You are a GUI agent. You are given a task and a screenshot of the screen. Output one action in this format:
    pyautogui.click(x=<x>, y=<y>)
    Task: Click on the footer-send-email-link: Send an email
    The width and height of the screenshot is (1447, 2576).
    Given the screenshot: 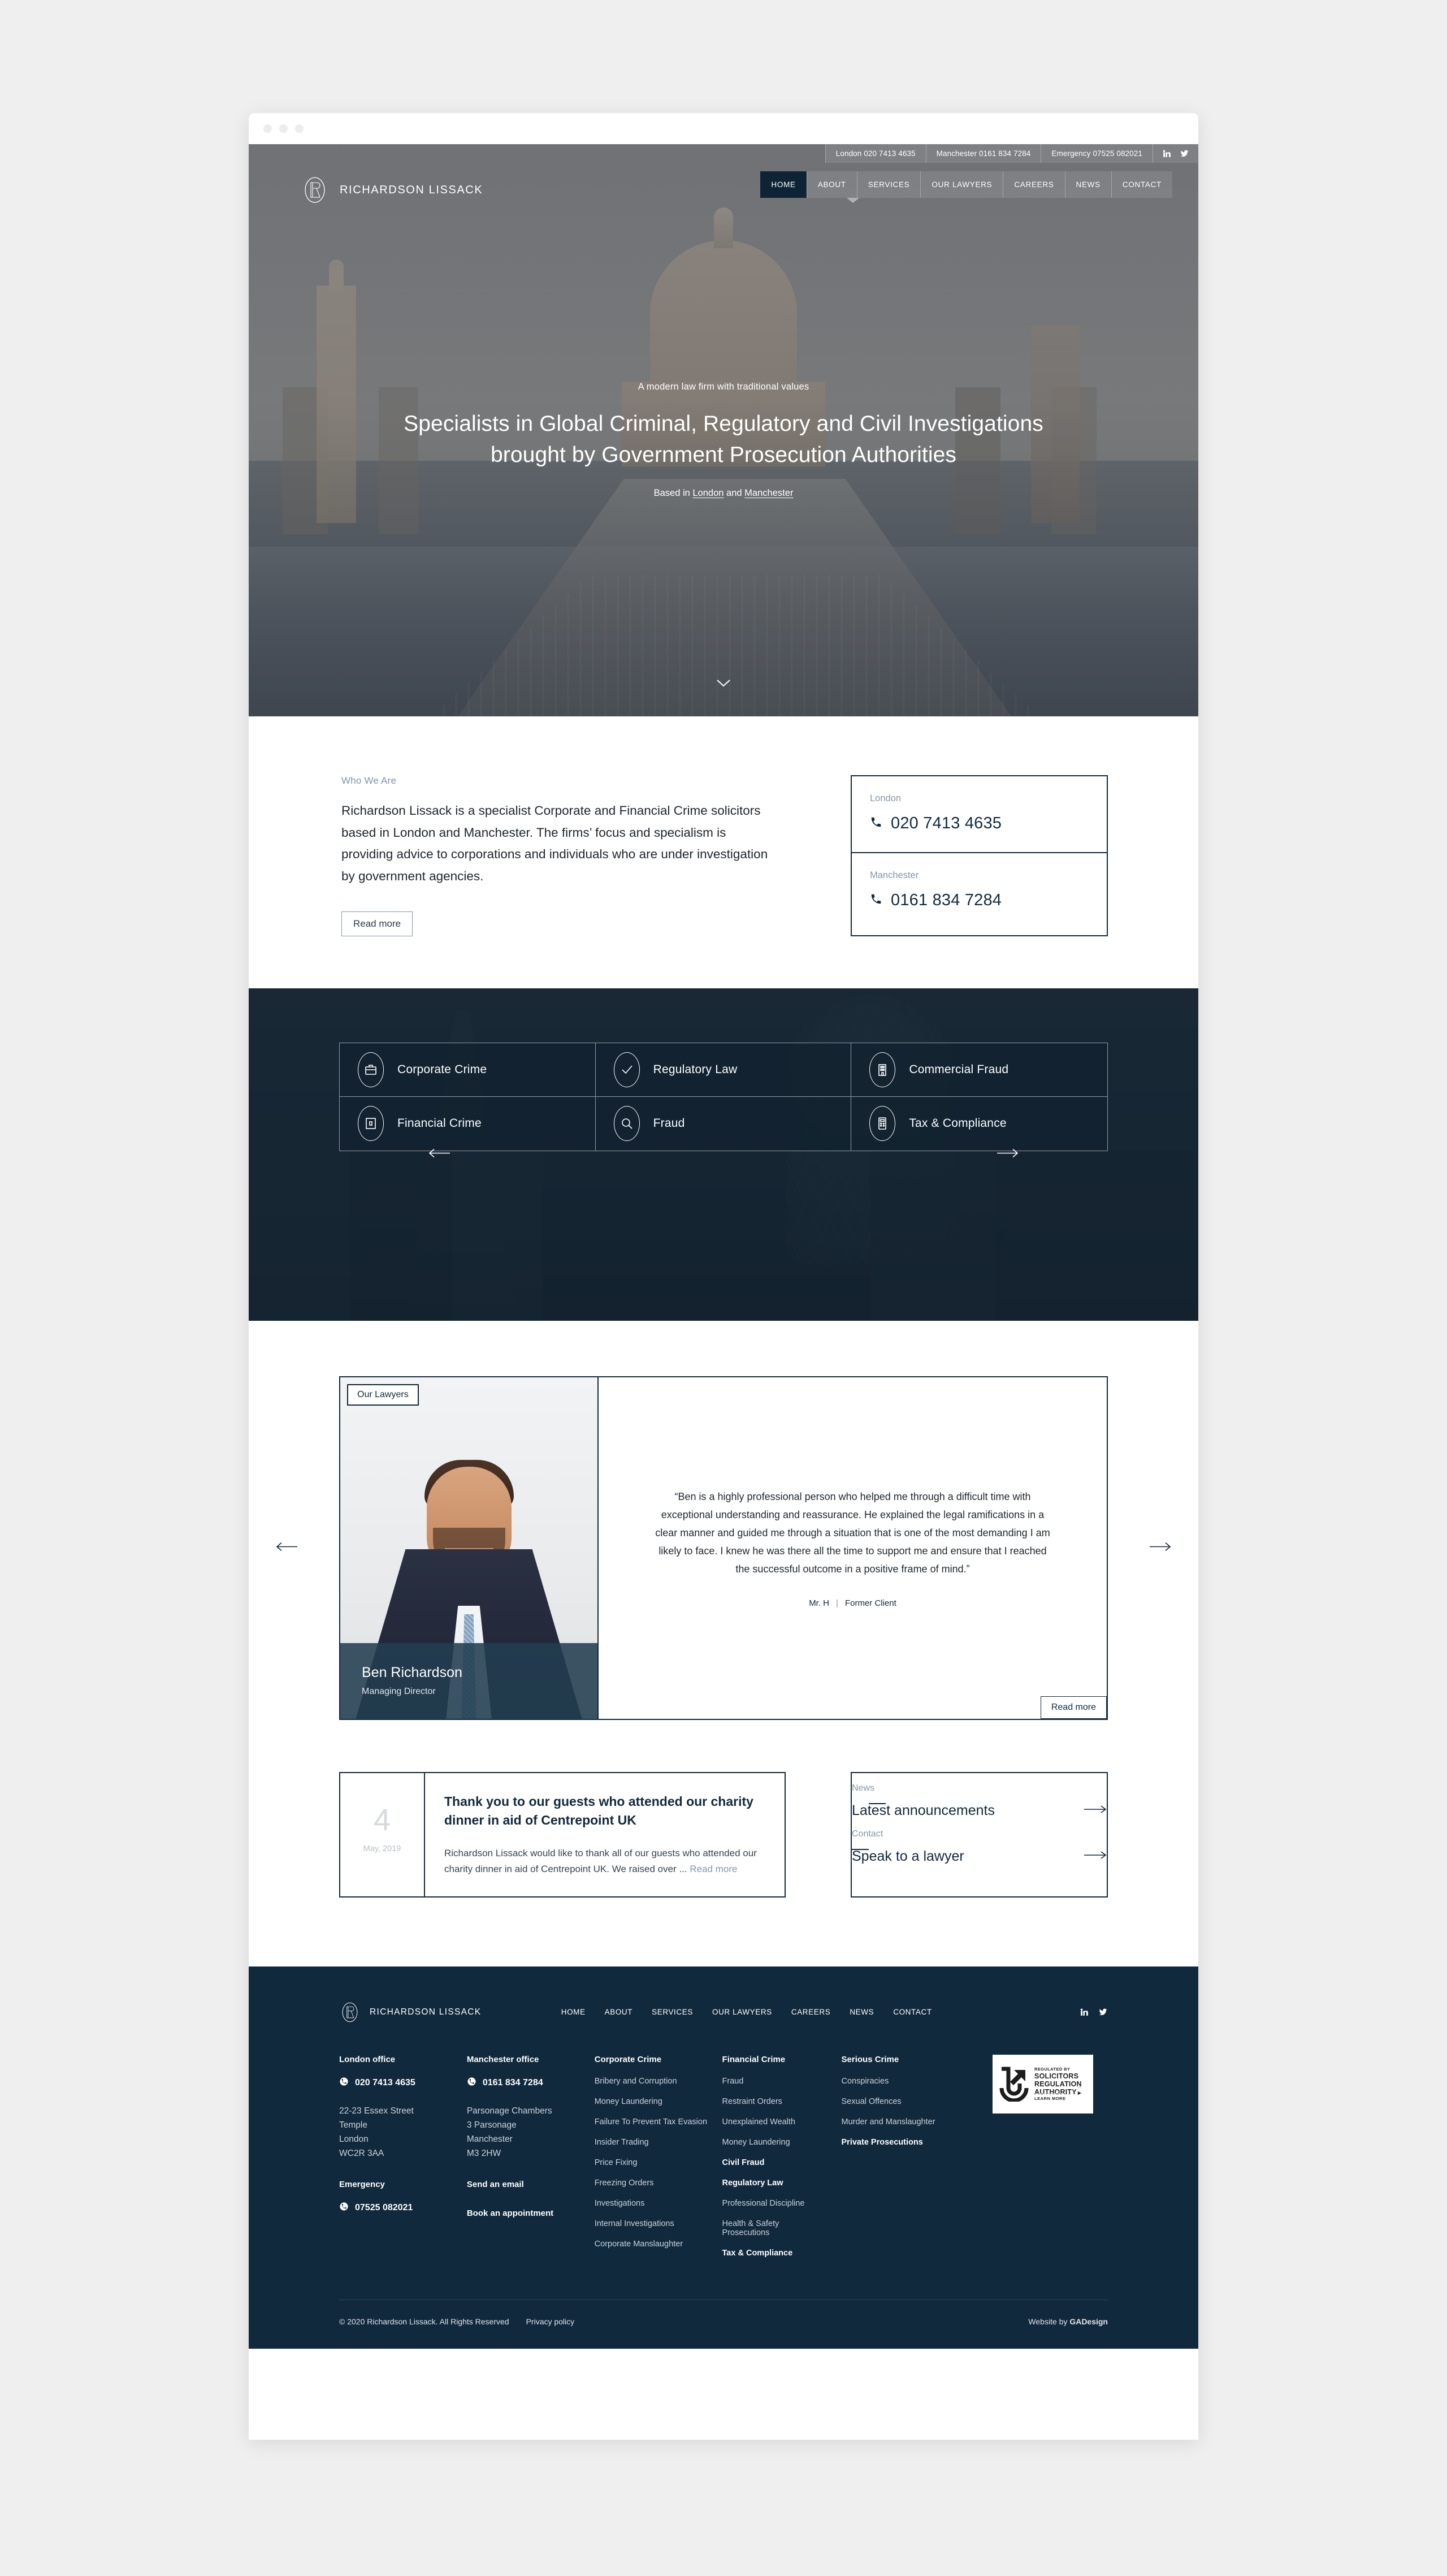 What is the action you would take?
    pyautogui.click(x=523, y=2184)
    